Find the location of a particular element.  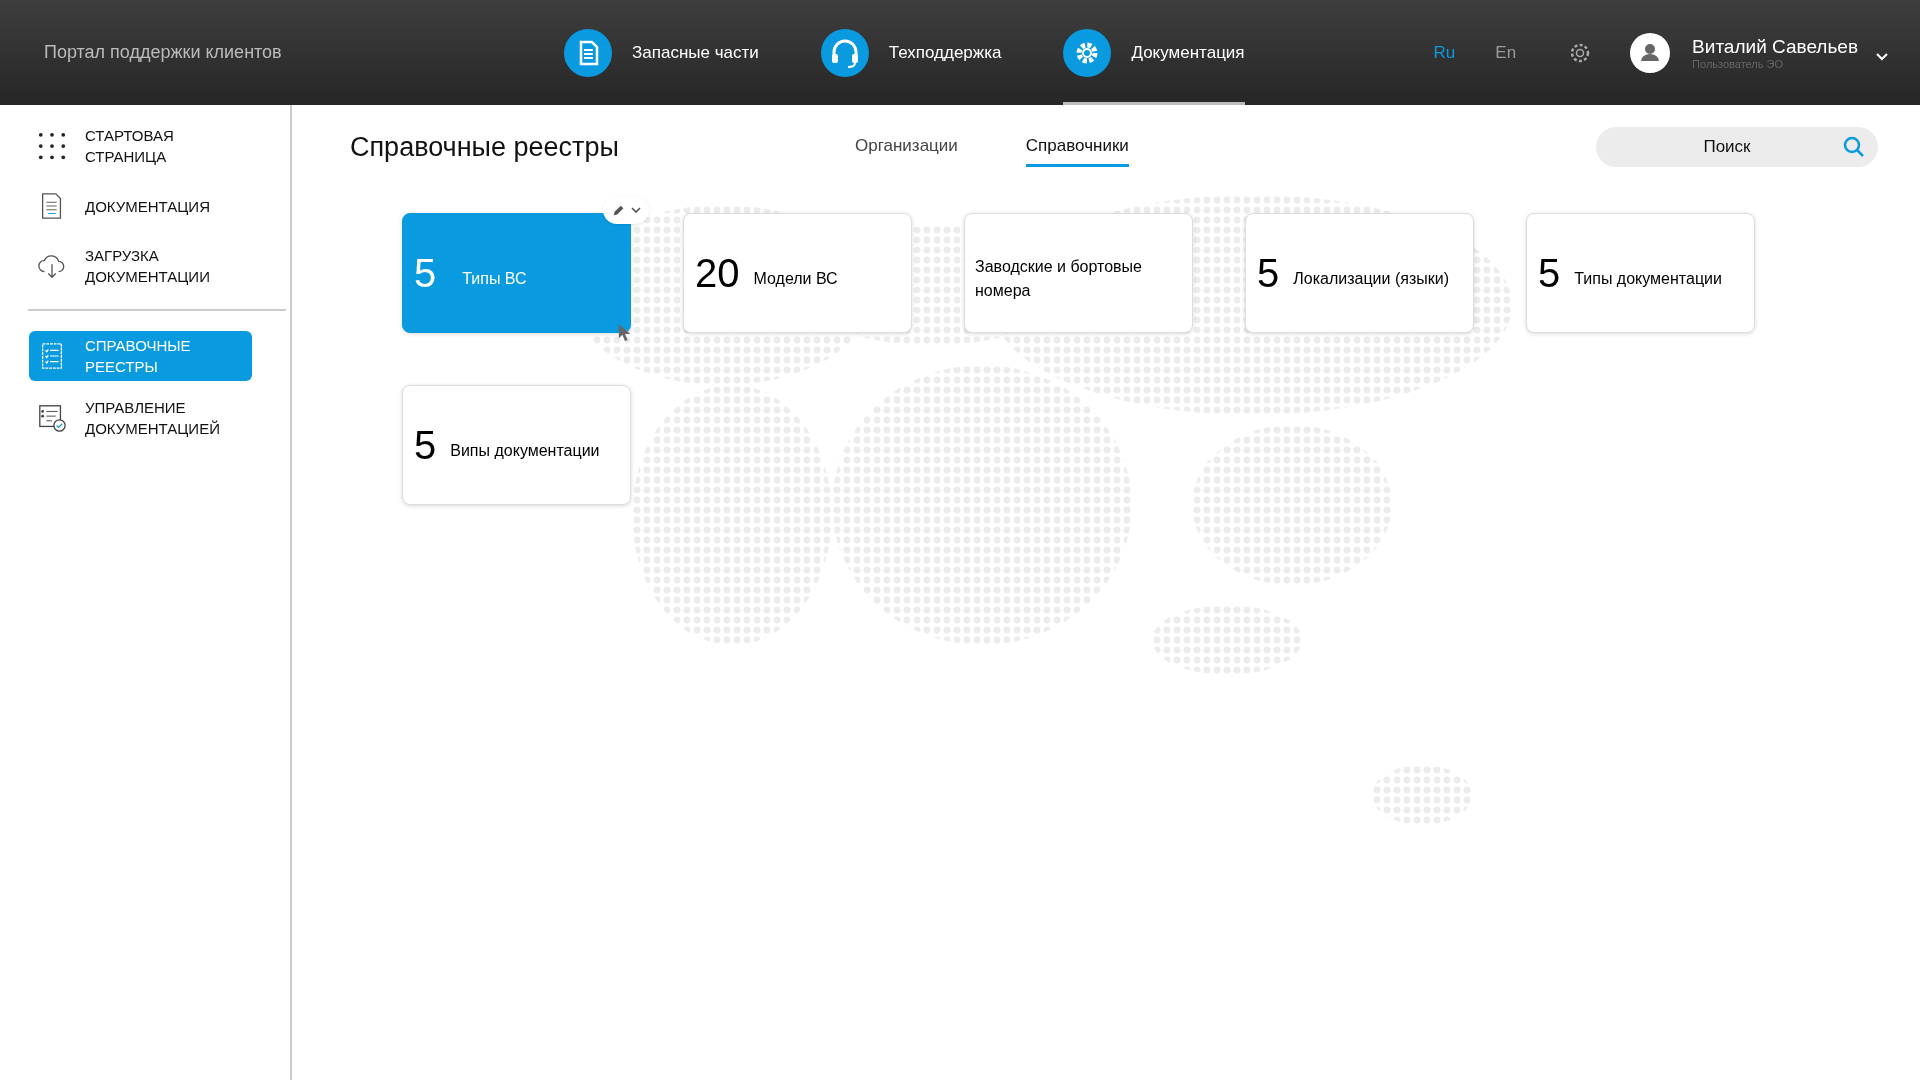

headset-icon is located at coordinates (844, 52).